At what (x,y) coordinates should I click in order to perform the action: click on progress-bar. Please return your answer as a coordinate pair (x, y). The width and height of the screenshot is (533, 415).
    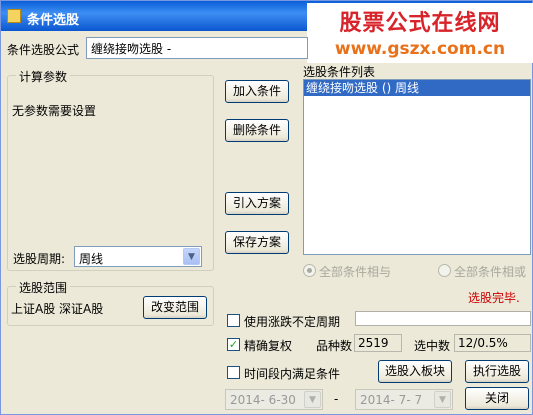
    Looking at the image, I should click on (443, 318).